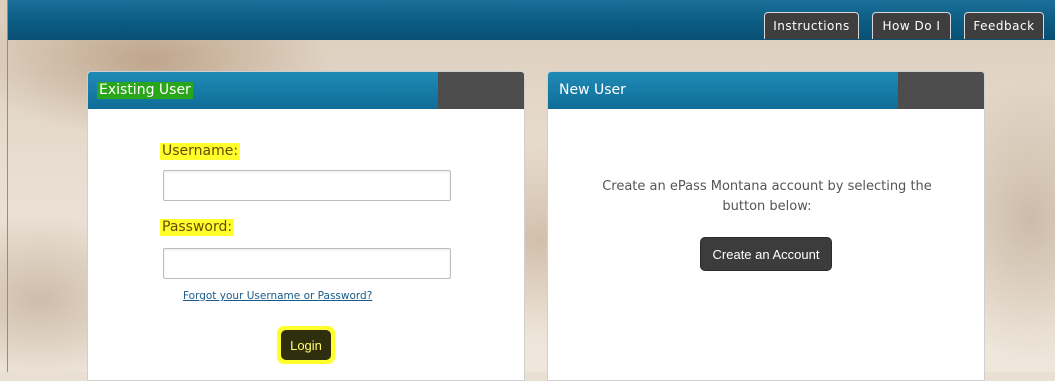  Describe the element at coordinates (277, 296) in the screenshot. I see `forgot-credentials-link: Forgot your Username or Password?` at that location.